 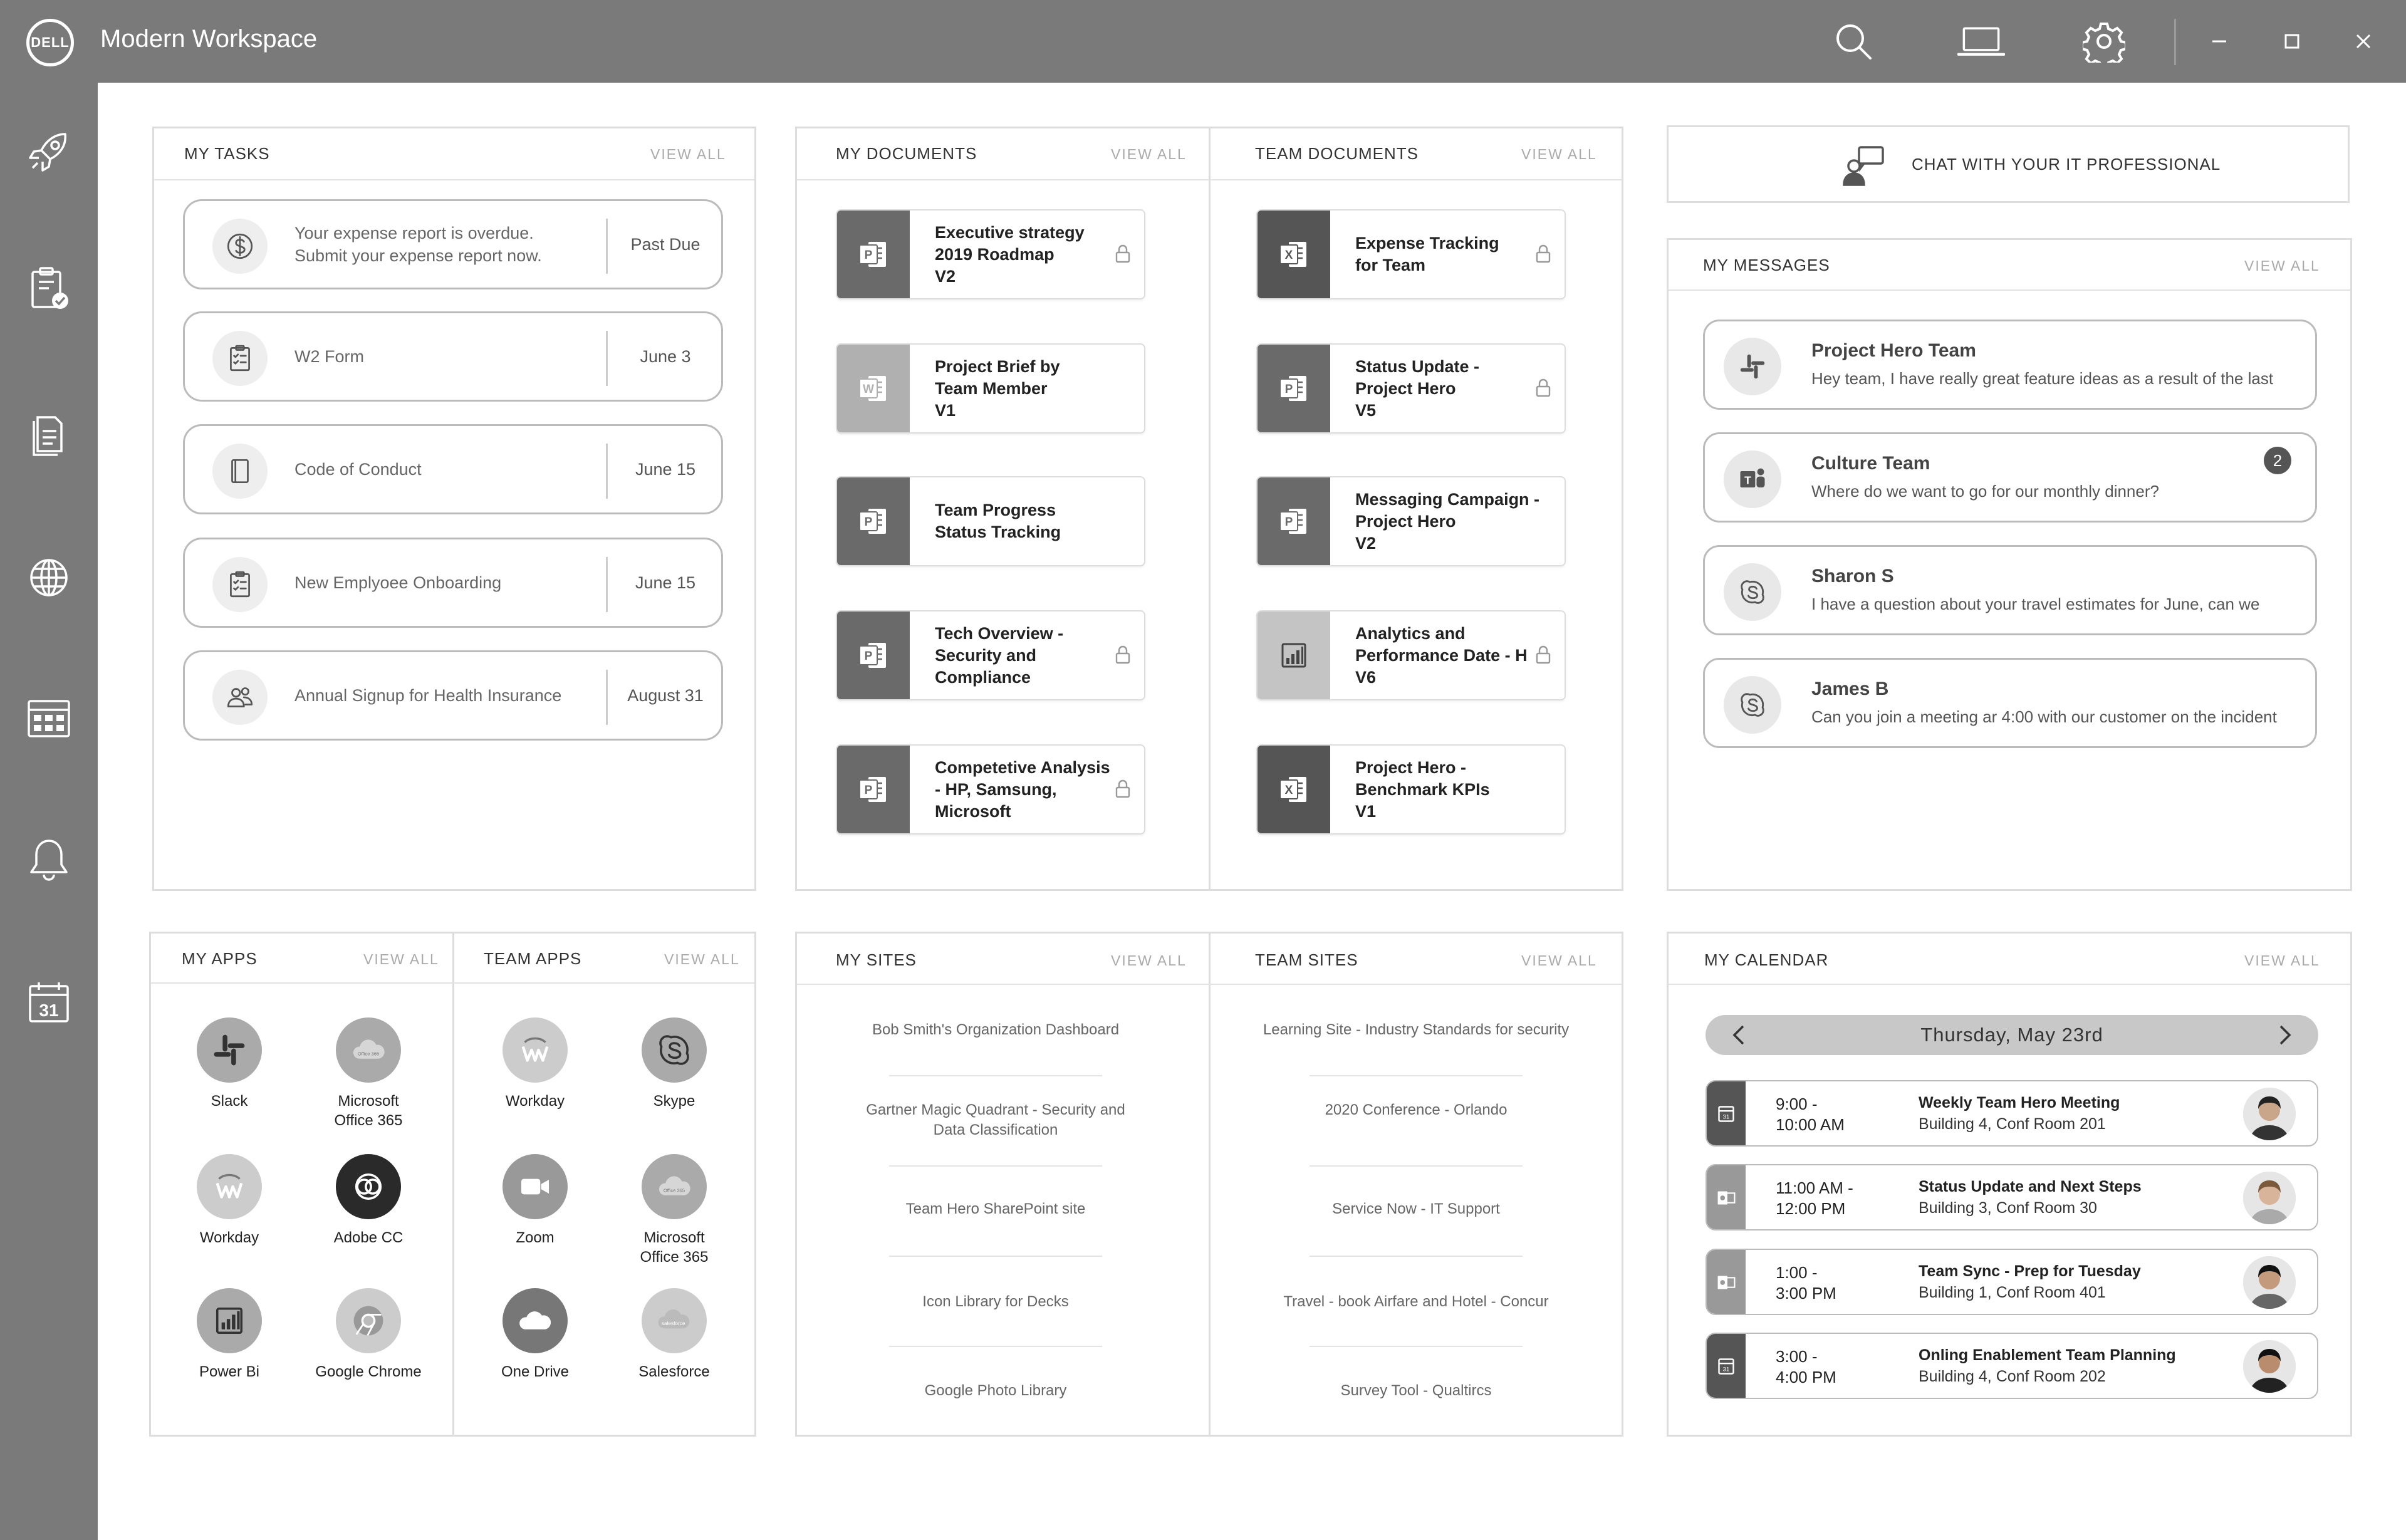 I want to click on bell-icon, so click(x=49, y=860).